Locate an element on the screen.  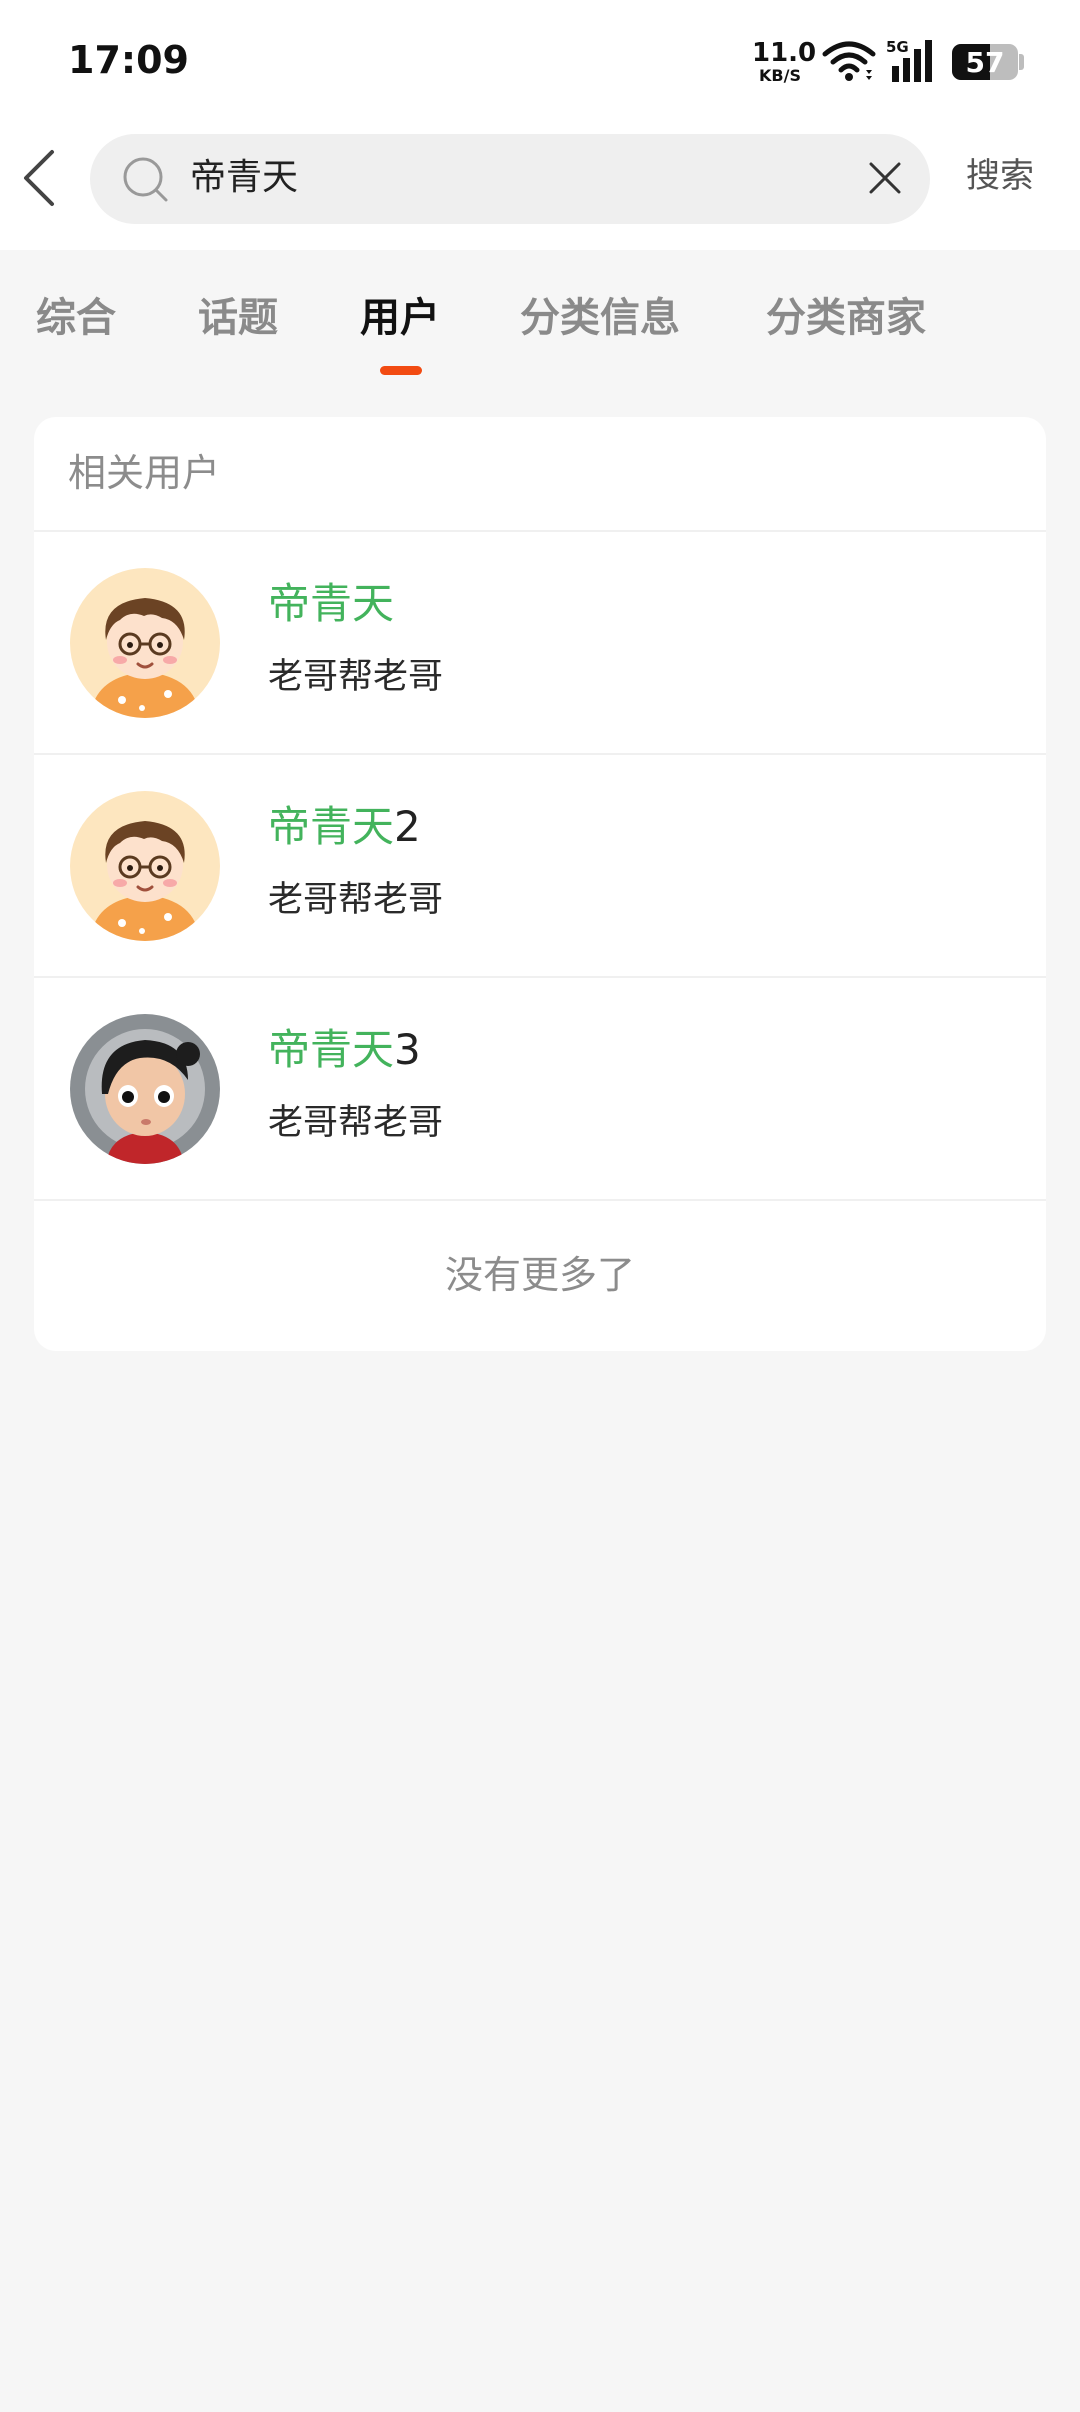
section-header: 相关用户 is located at coordinates (540, 474).